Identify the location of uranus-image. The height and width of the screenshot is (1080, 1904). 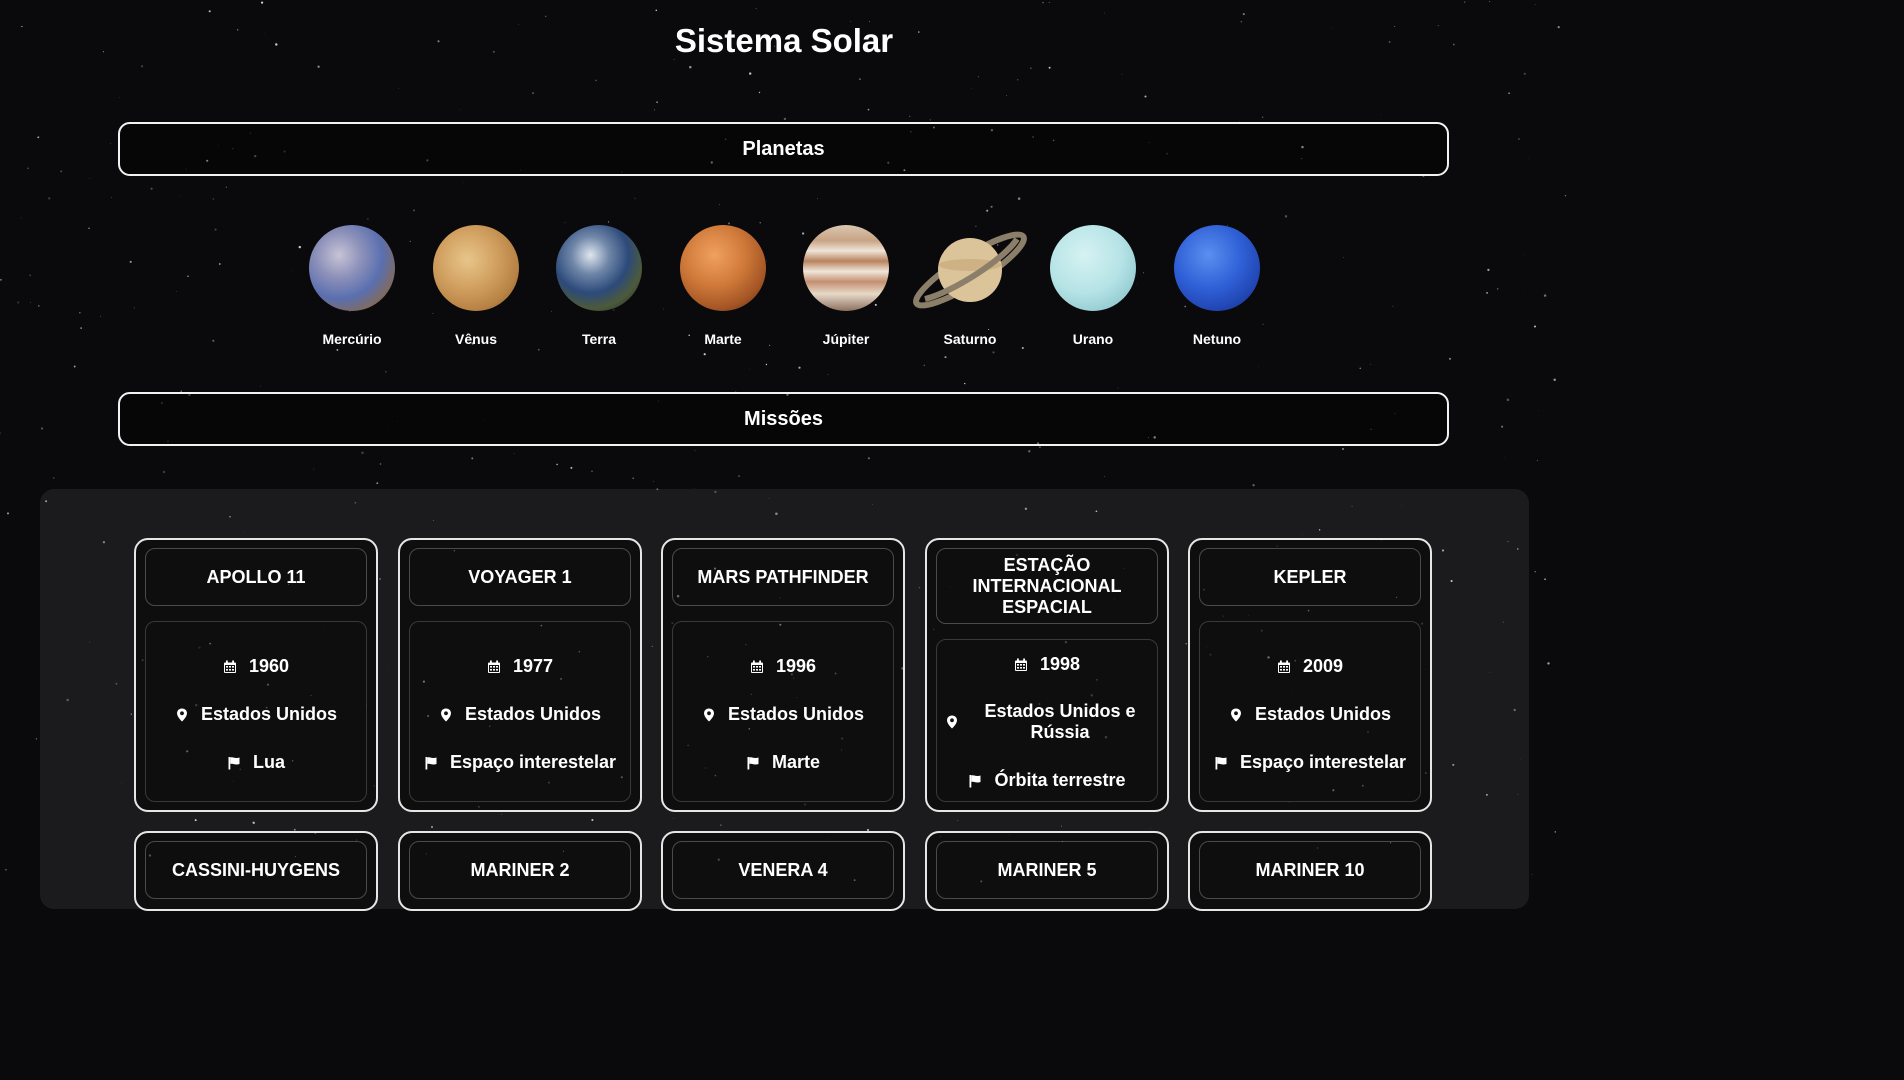
(1093, 268).